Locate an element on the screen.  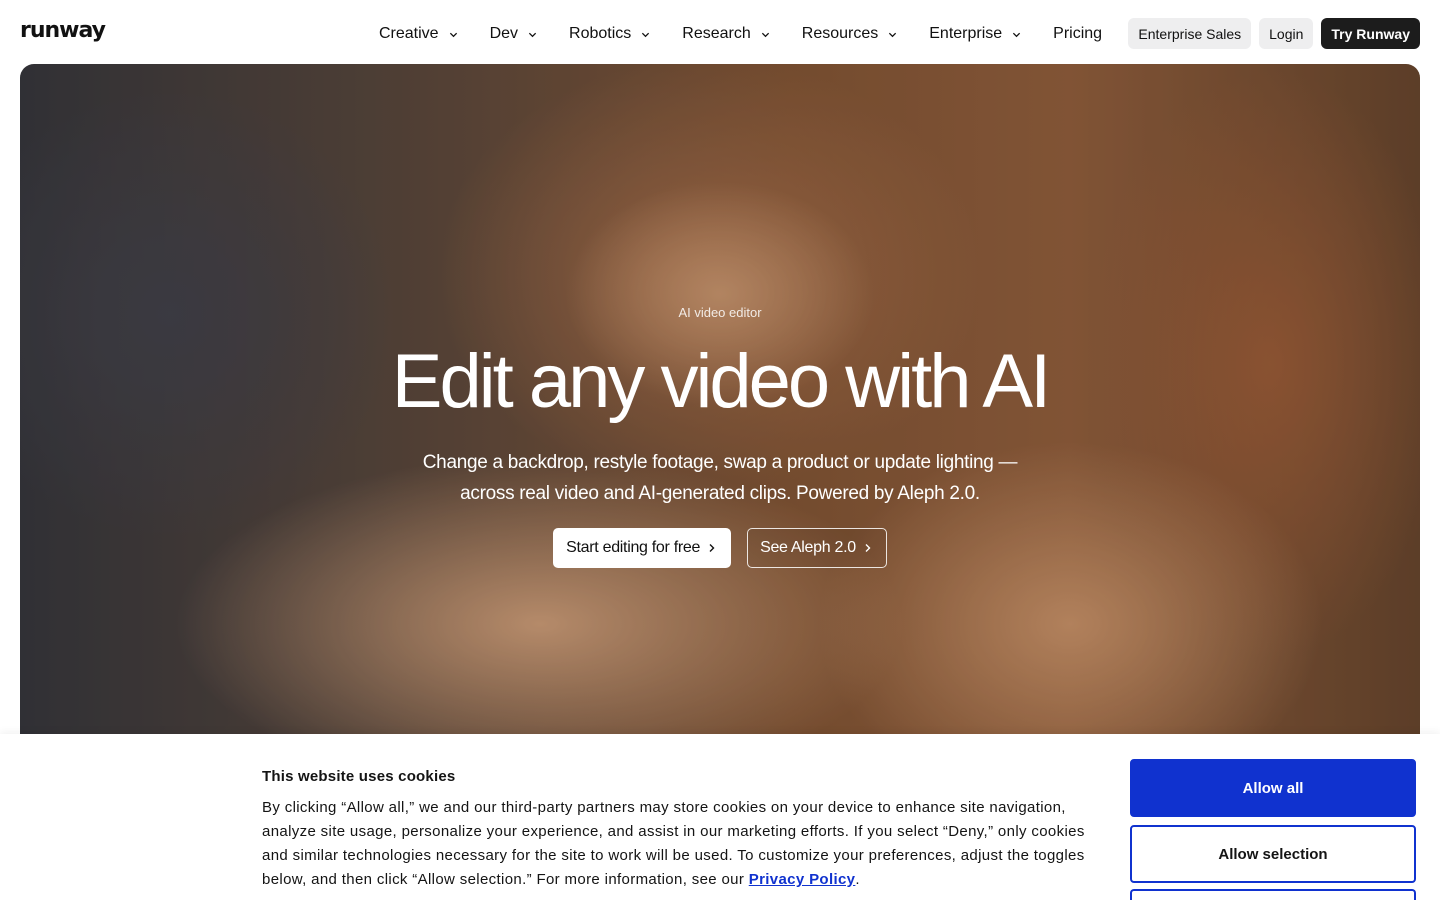
see-aleph-button: See Aleph 2.0 is located at coordinates (817, 548).